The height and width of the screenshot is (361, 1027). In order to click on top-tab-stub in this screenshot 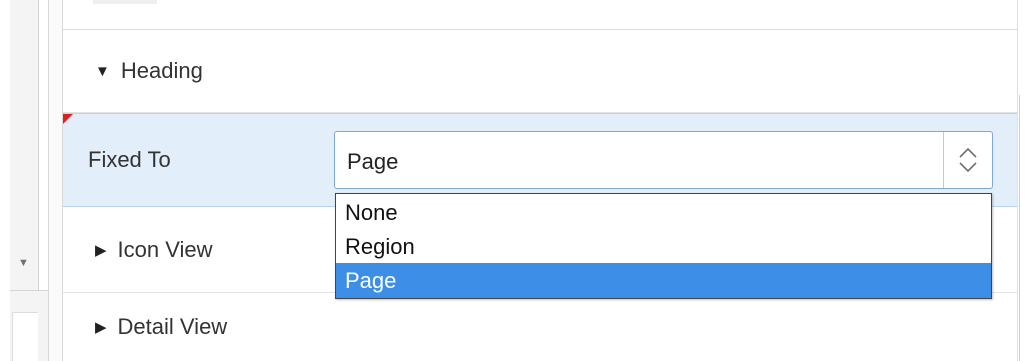, I will do `click(125, 2)`.